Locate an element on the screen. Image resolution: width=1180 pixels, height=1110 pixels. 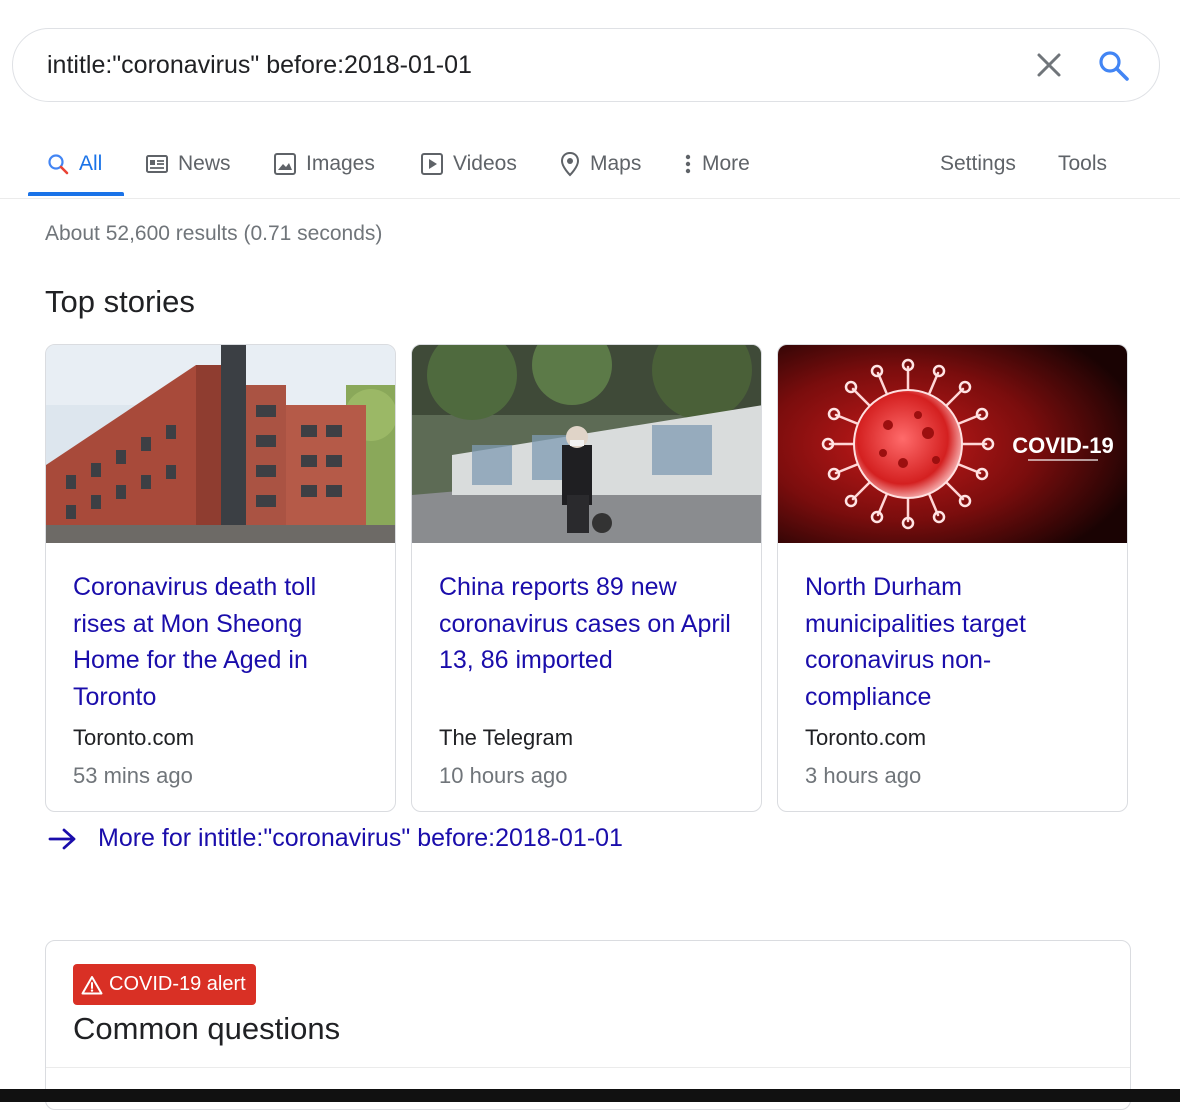
alert-badge-label: COVID-19 alert is located at coordinates (177, 984).